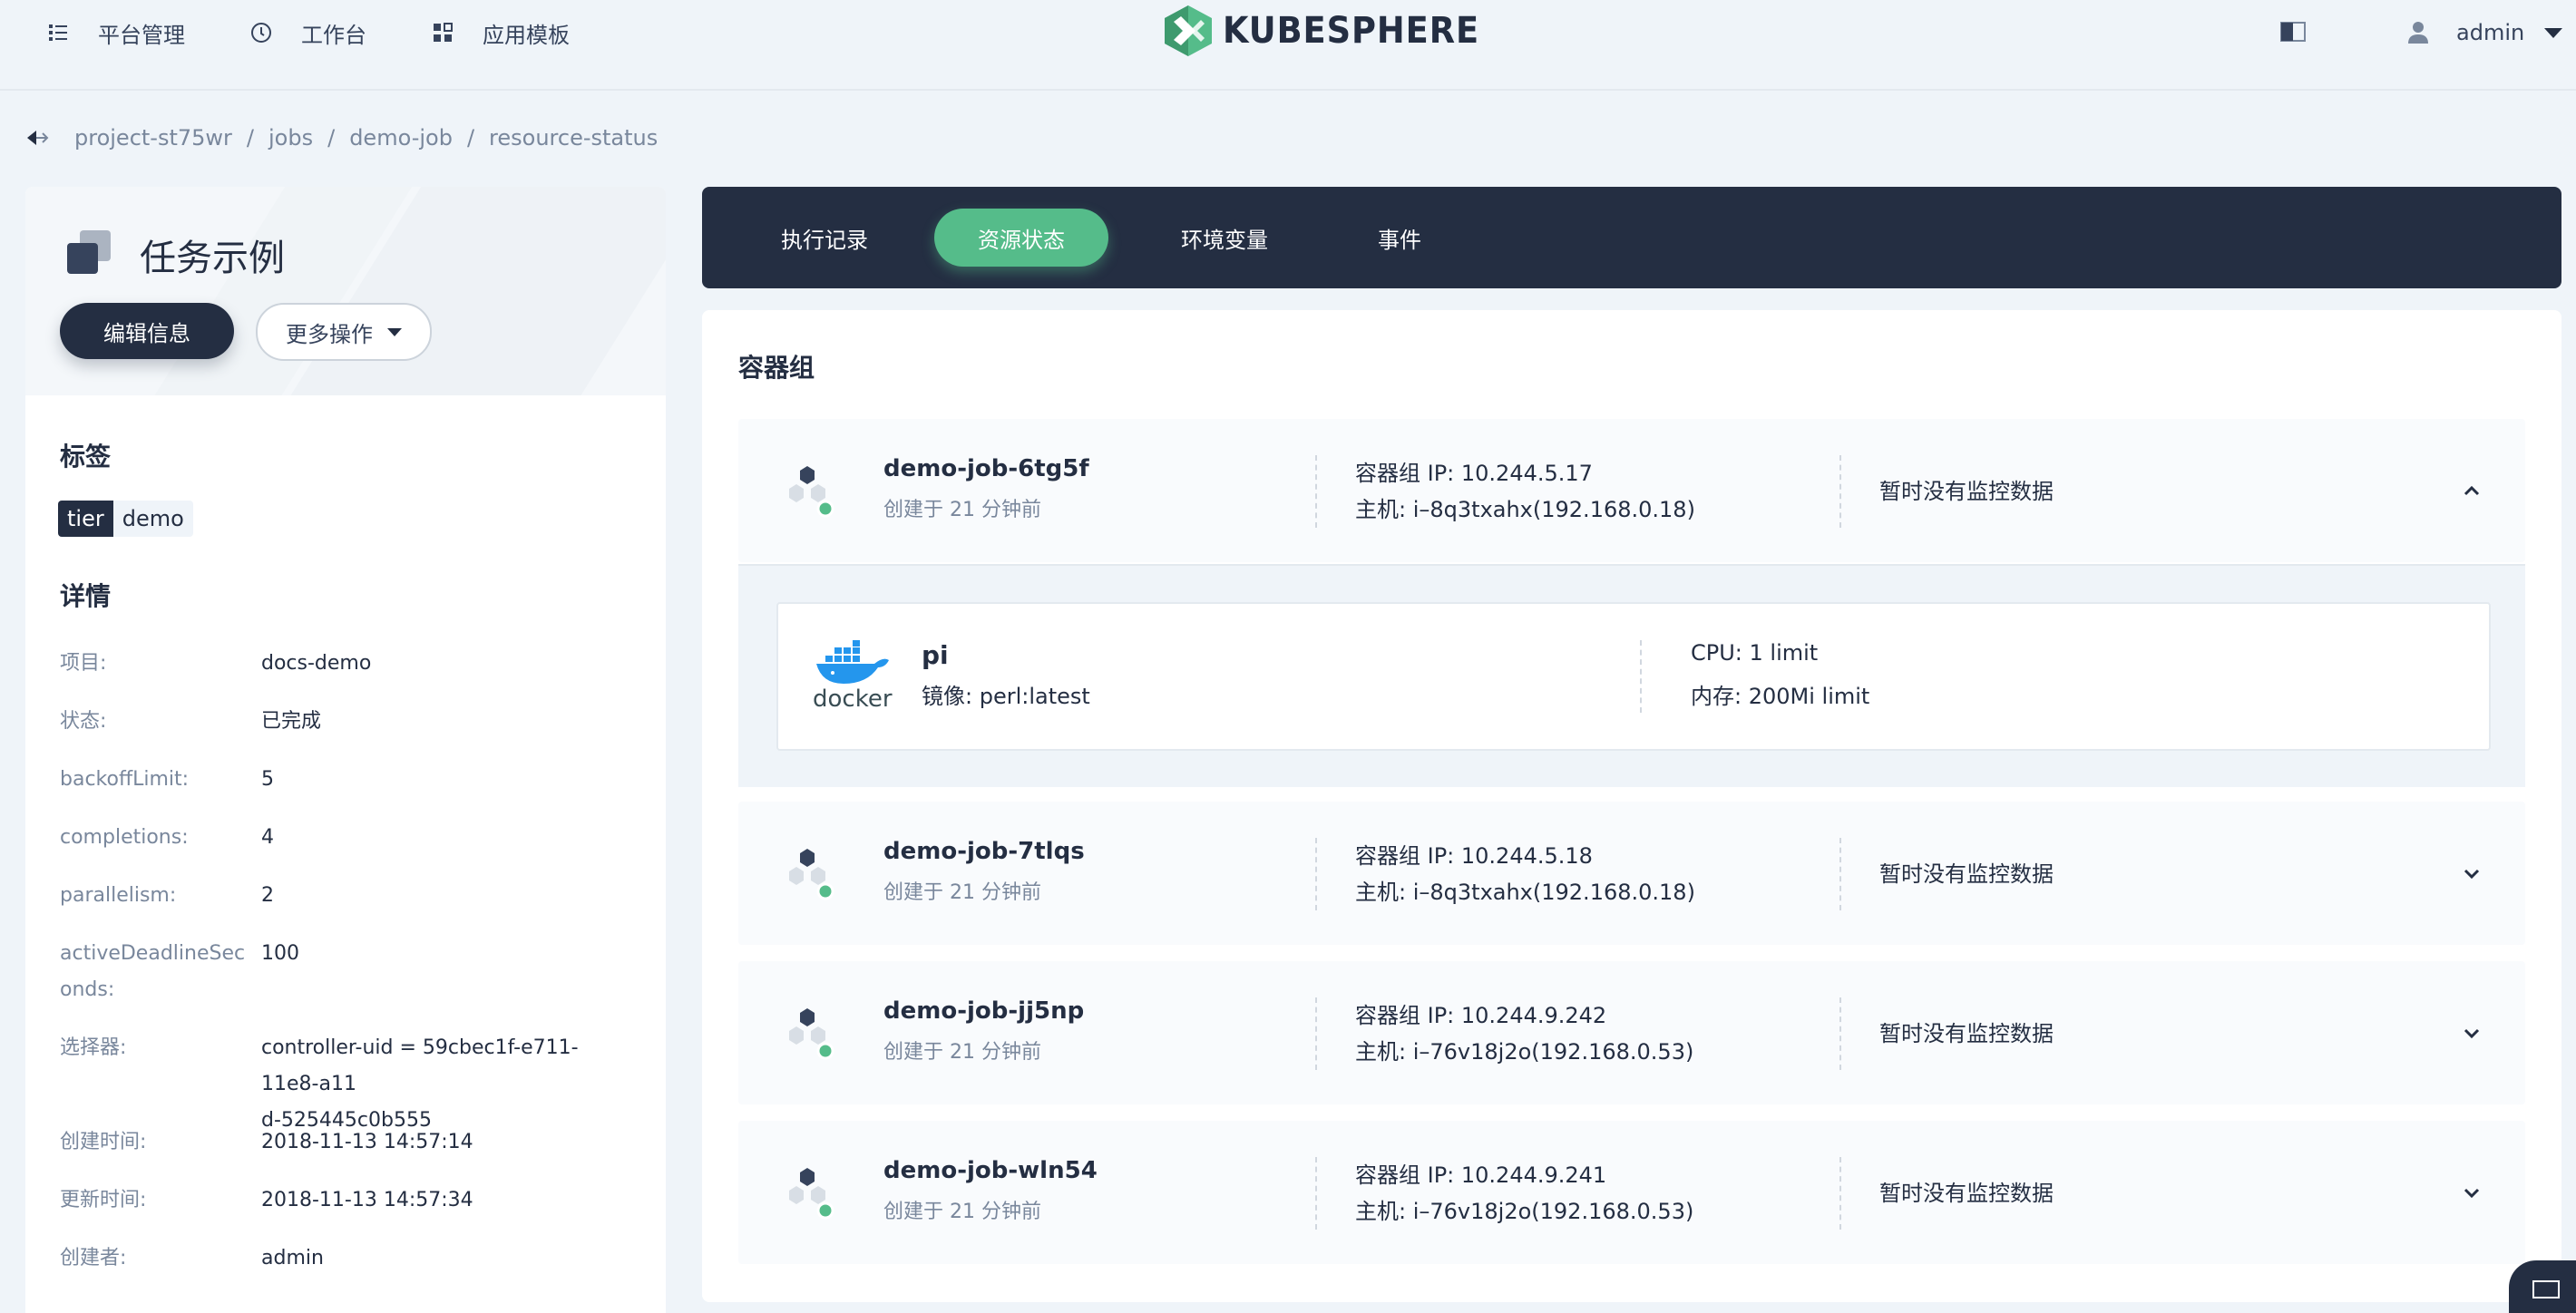  What do you see at coordinates (824, 238) in the screenshot?
I see `tab-execution-records: 执行记录` at bounding box center [824, 238].